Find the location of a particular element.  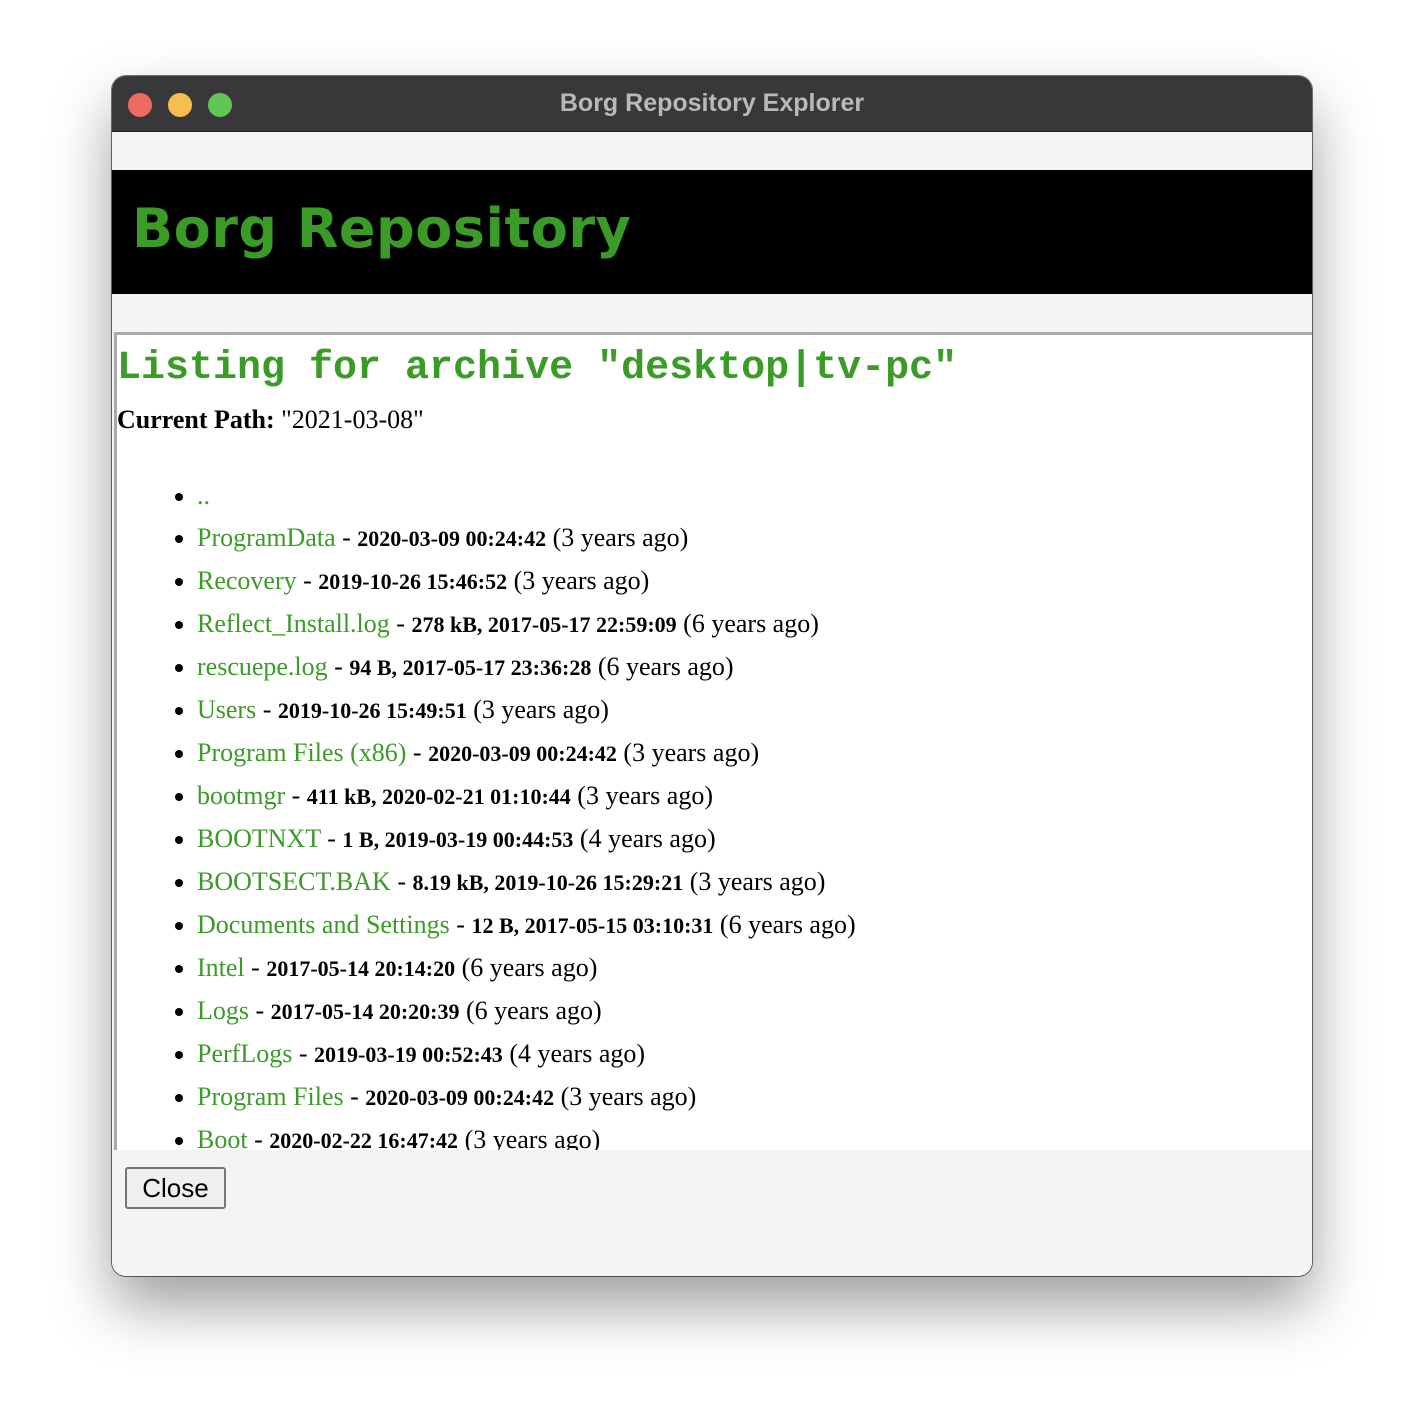

entry-meta: 2020-02-22 16:47:42 is located at coordinates (364, 1139).